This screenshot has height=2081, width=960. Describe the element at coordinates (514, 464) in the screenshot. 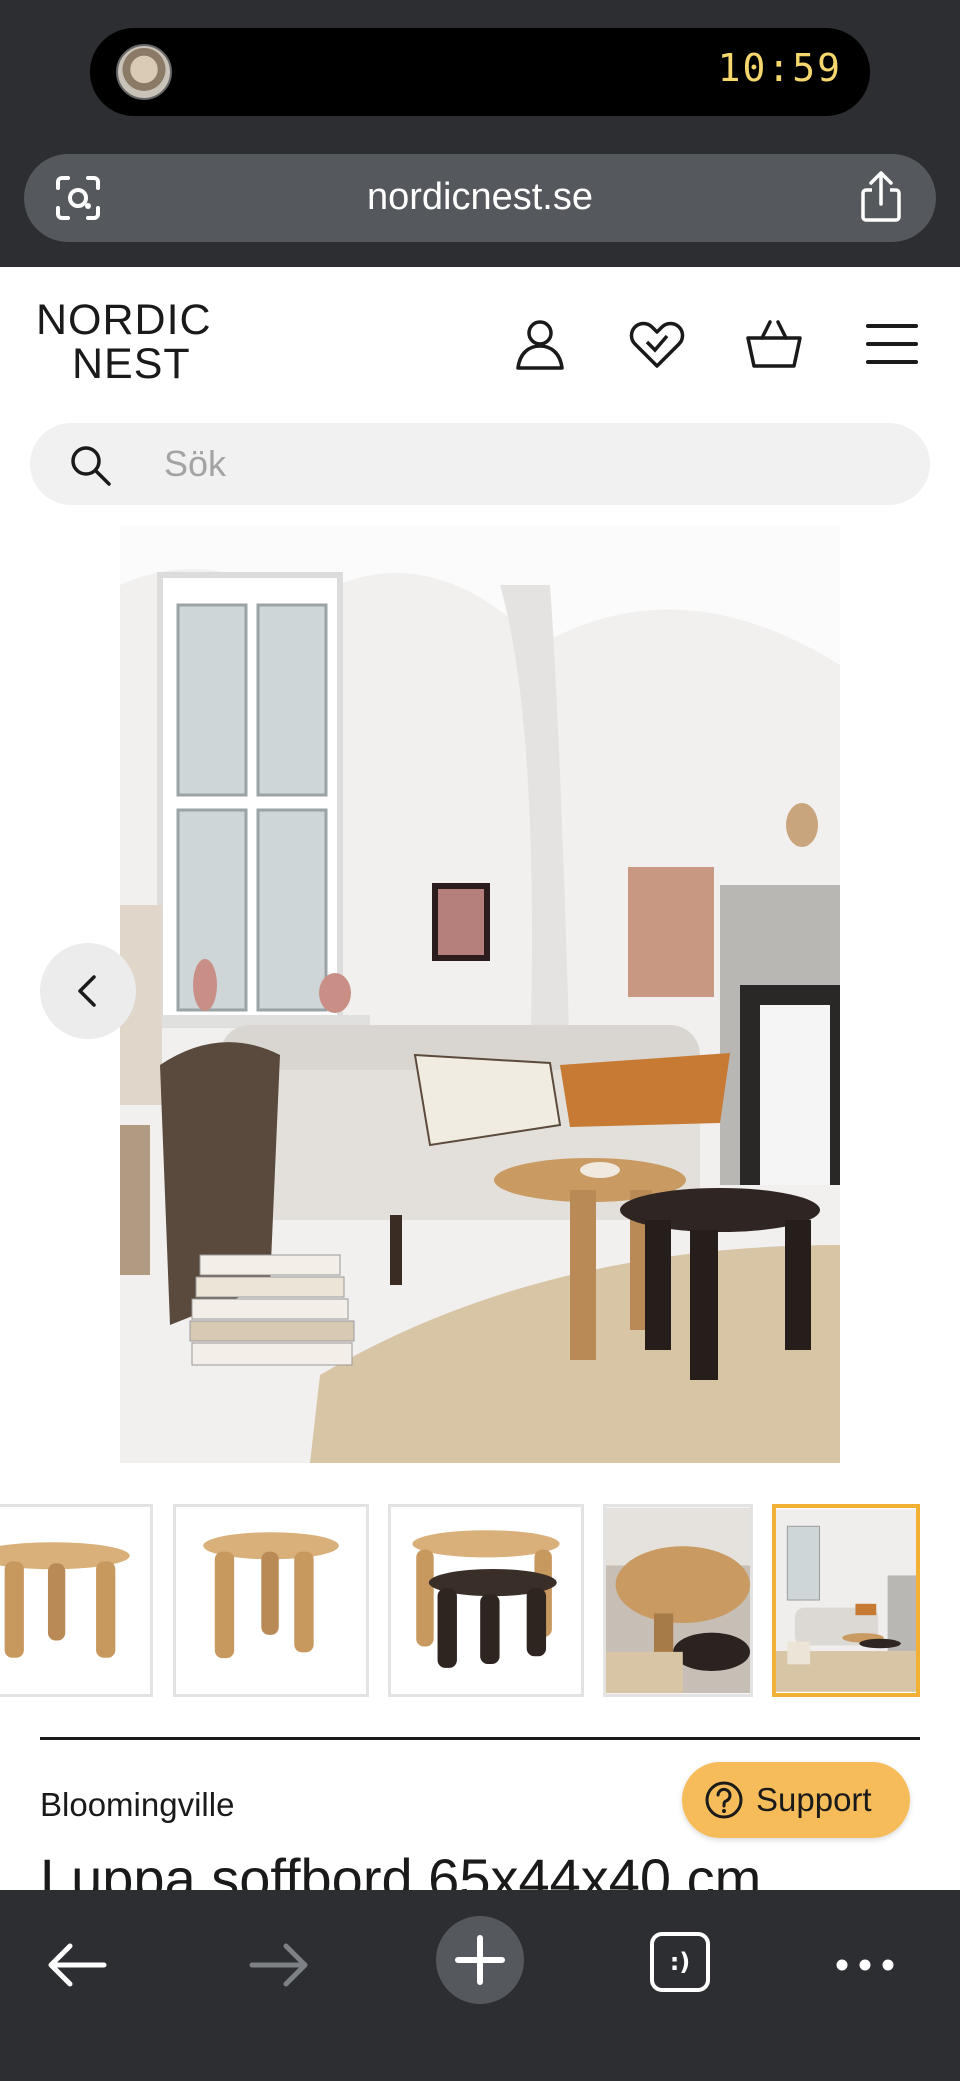

I see `search-input` at that location.